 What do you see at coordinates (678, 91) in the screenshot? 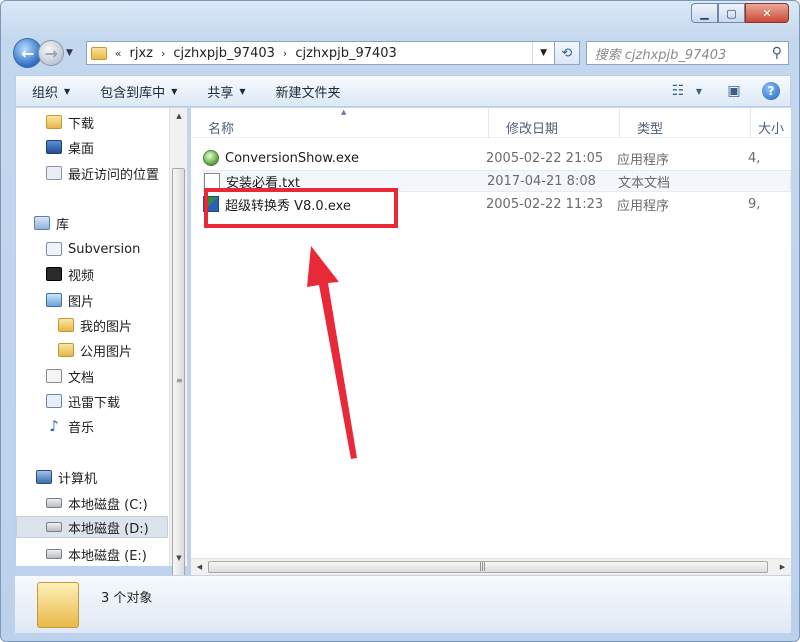
I see `view-options-icon: ☷` at bounding box center [678, 91].